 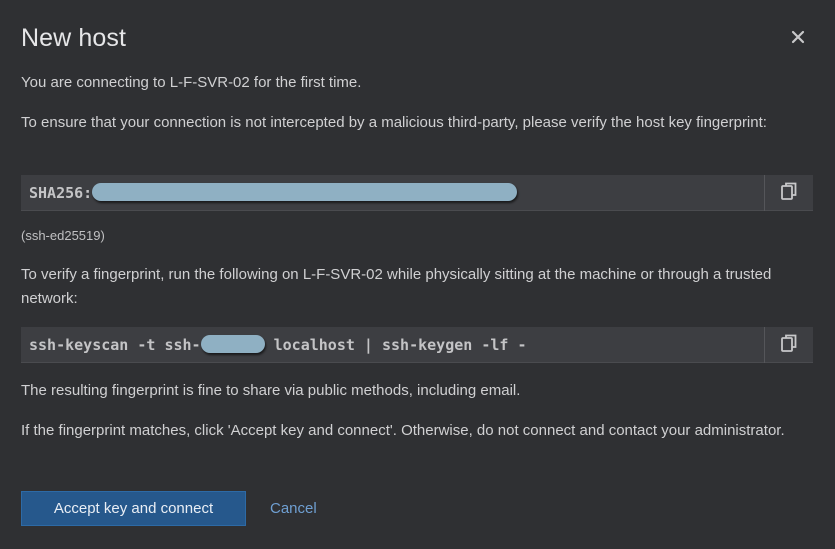 I want to click on fingerprint-prefix: SHA256:, so click(x=61, y=193).